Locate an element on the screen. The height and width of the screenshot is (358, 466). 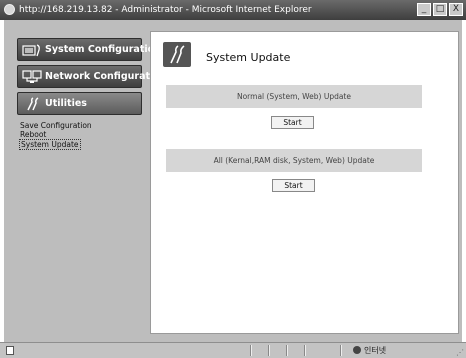
zone-label: 인터넷 is located at coordinates (375, 350).